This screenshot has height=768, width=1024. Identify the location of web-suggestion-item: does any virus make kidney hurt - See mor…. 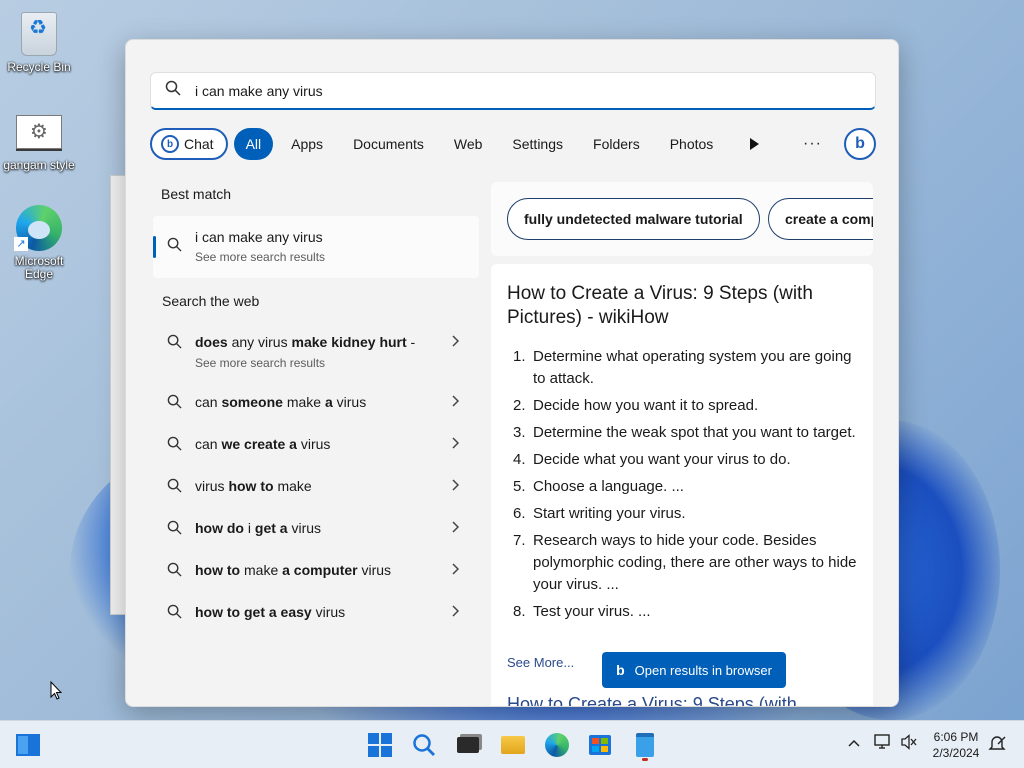
(316, 352).